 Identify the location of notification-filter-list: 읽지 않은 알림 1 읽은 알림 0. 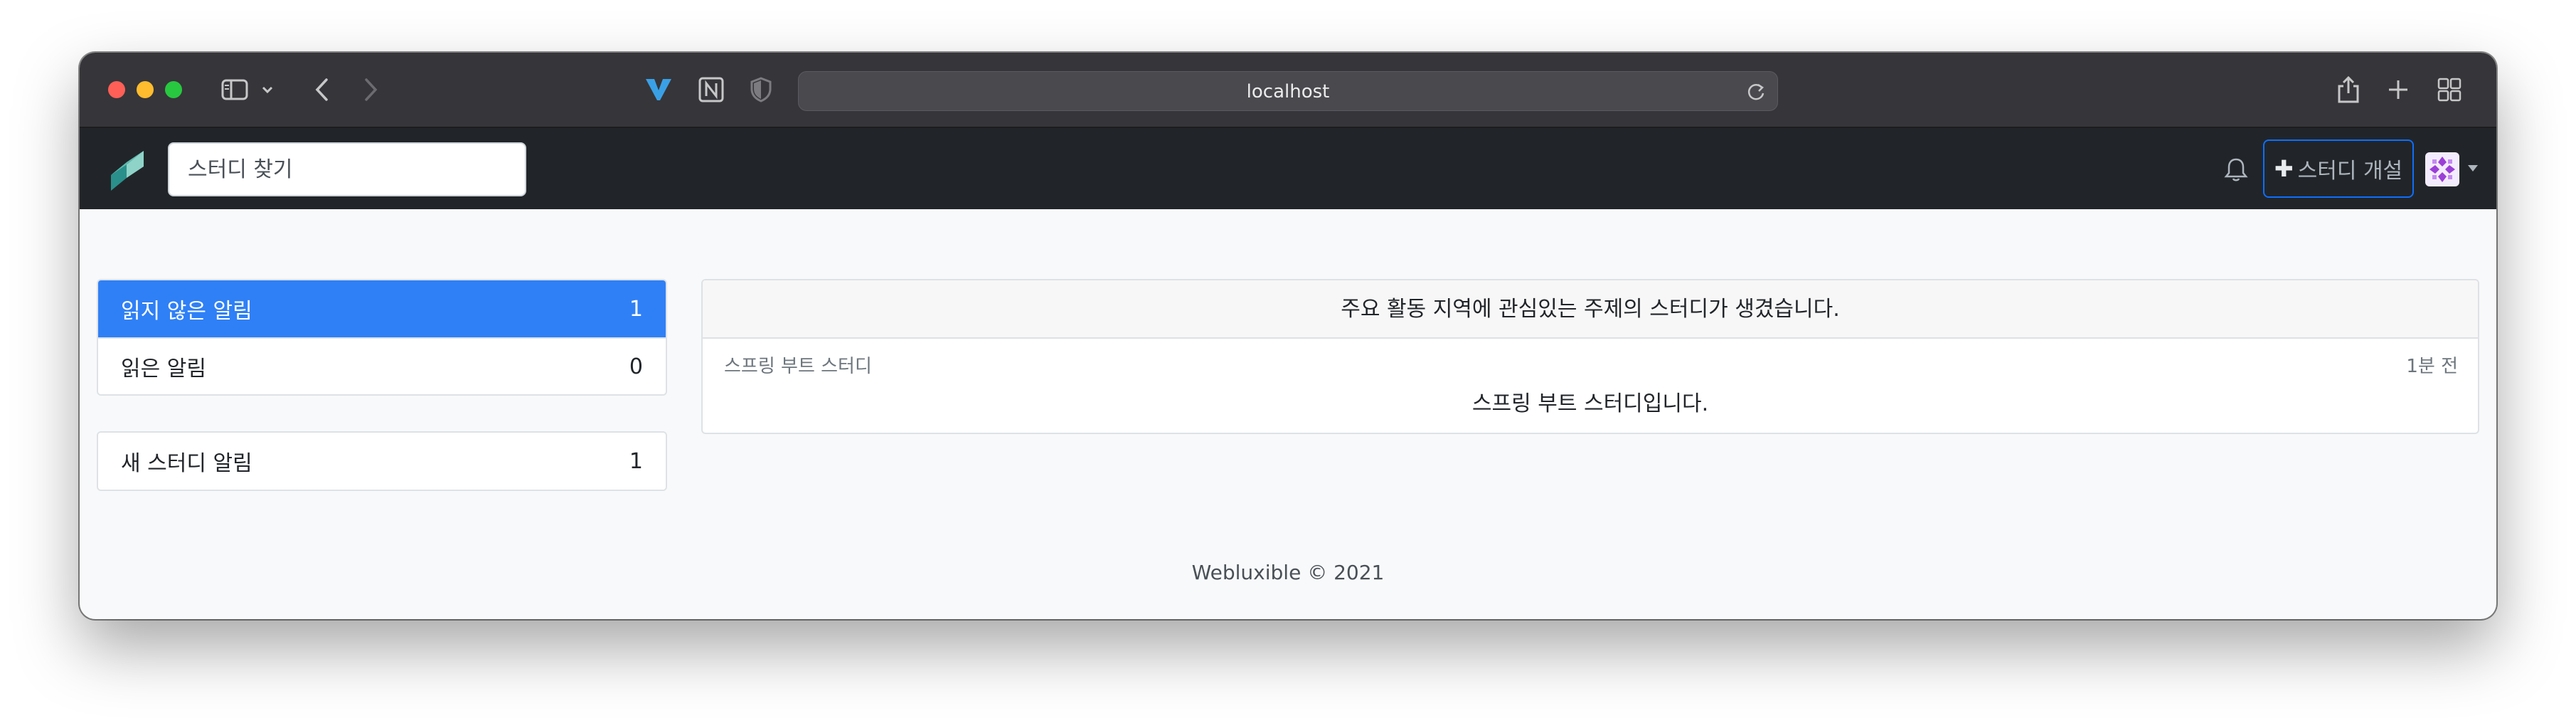
(382, 337).